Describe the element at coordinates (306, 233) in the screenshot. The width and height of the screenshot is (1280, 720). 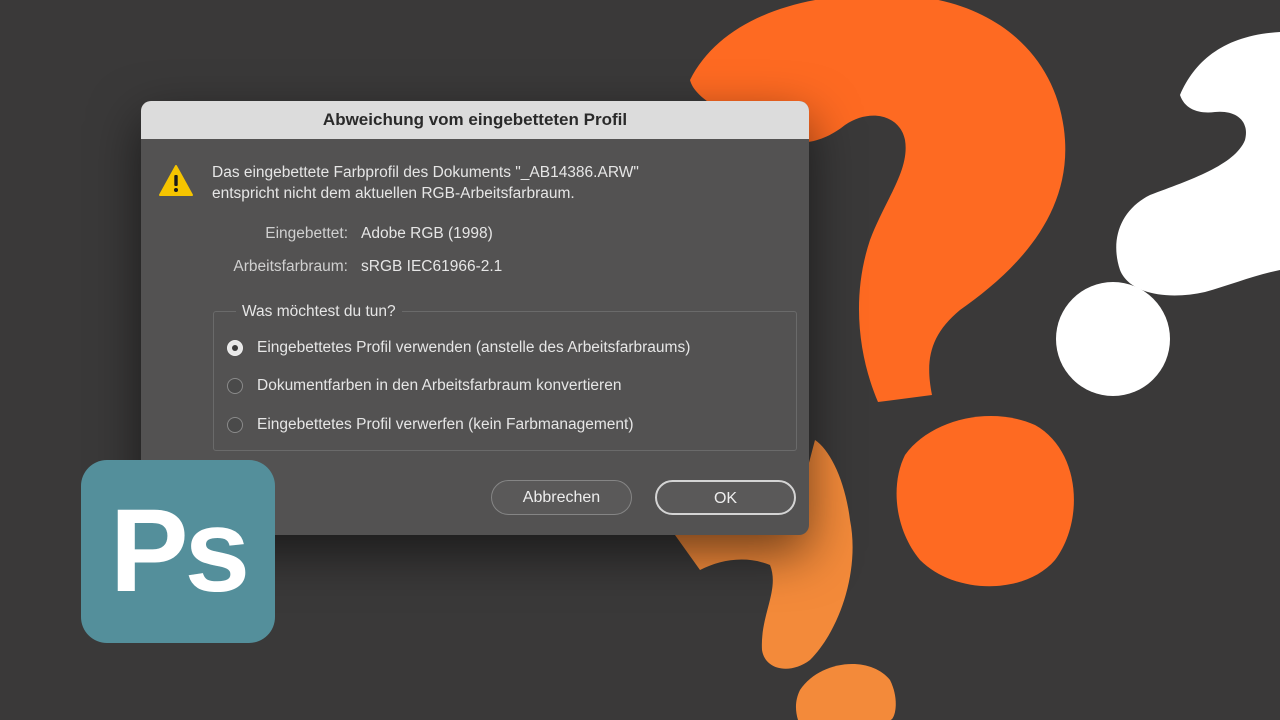
I see `embedded-profile-label: Eingebettet:` at that location.